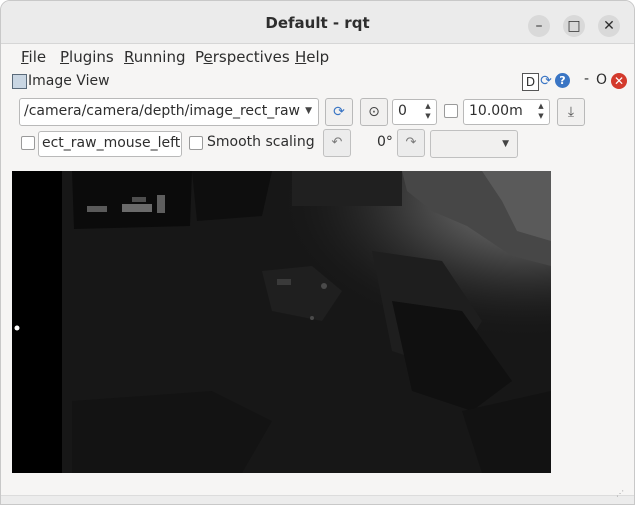 The height and width of the screenshot is (505, 635). Describe the element at coordinates (385, 142) in the screenshot. I see `rotation-label: 0°` at that location.